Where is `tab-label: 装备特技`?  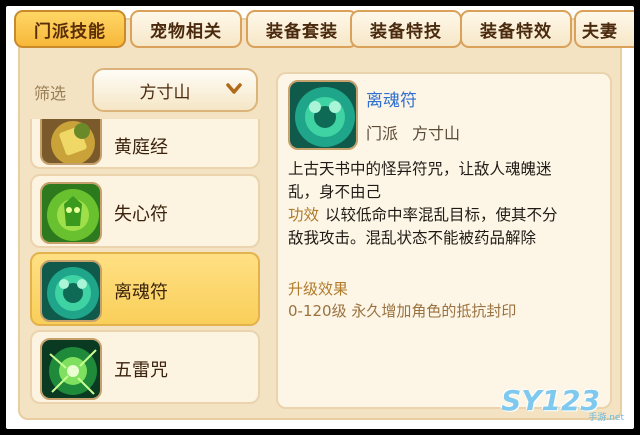 tab-label: 装备特技 is located at coordinates (406, 31).